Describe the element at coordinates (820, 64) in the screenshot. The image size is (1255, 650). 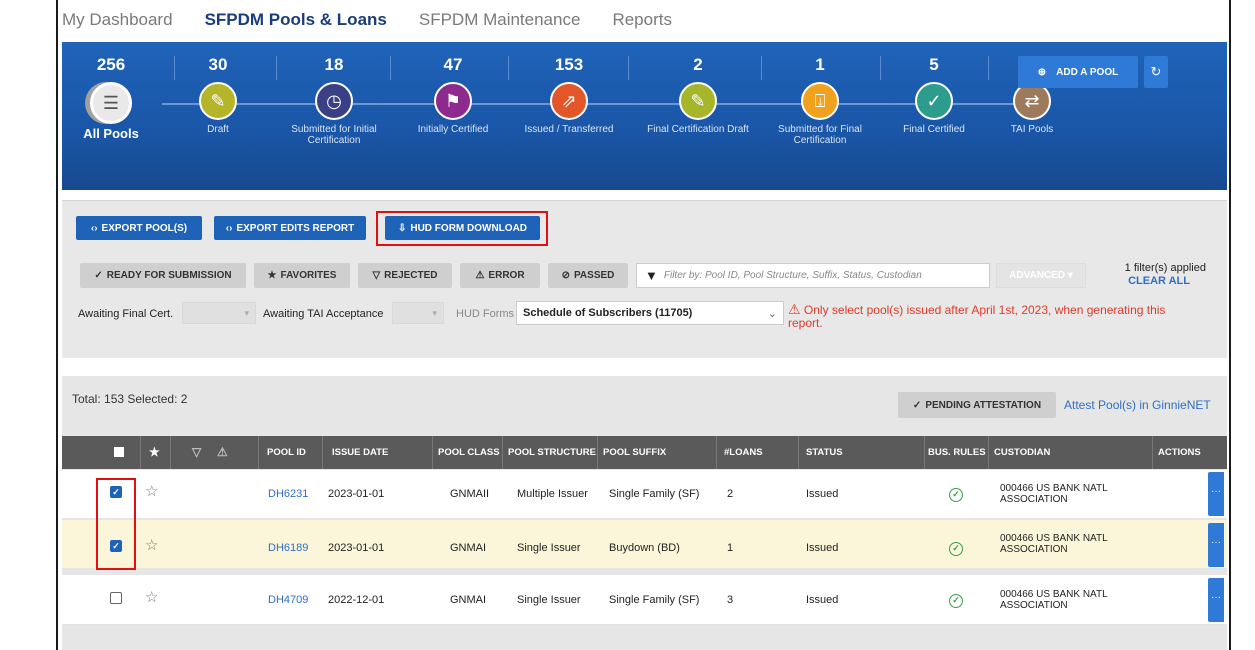
I see `stage-count: 1` at that location.